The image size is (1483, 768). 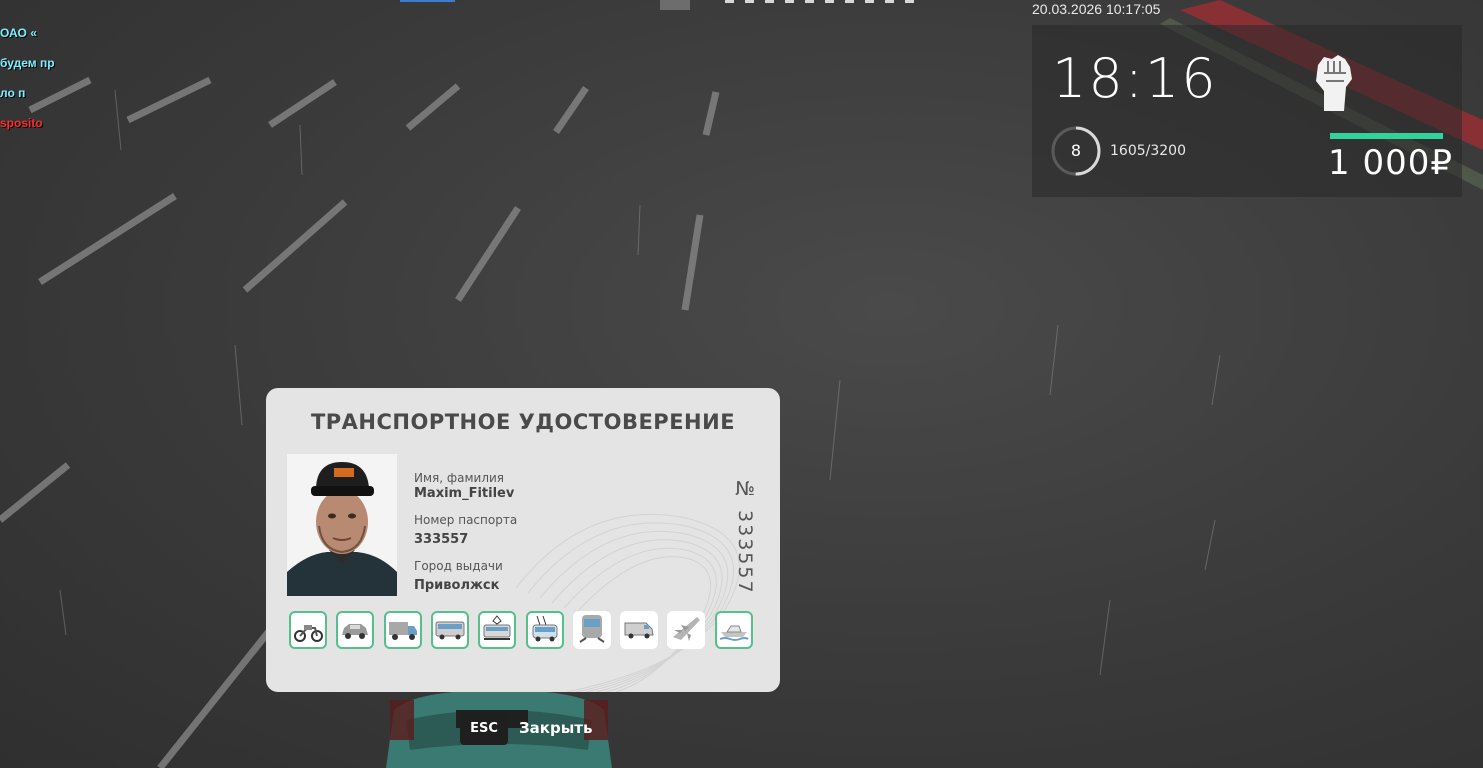 I want to click on category-truck, so click(x=403, y=630).